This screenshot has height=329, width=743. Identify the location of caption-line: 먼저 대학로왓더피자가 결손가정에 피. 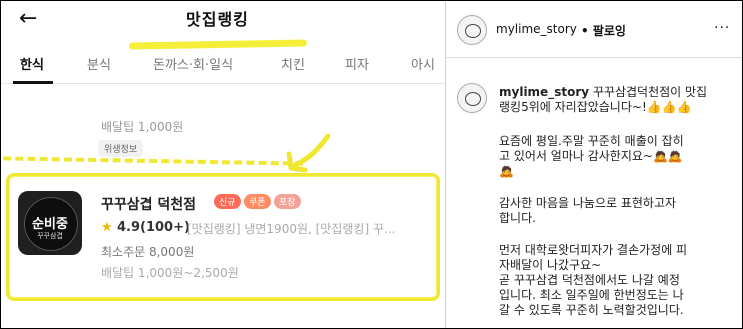
(593, 250).